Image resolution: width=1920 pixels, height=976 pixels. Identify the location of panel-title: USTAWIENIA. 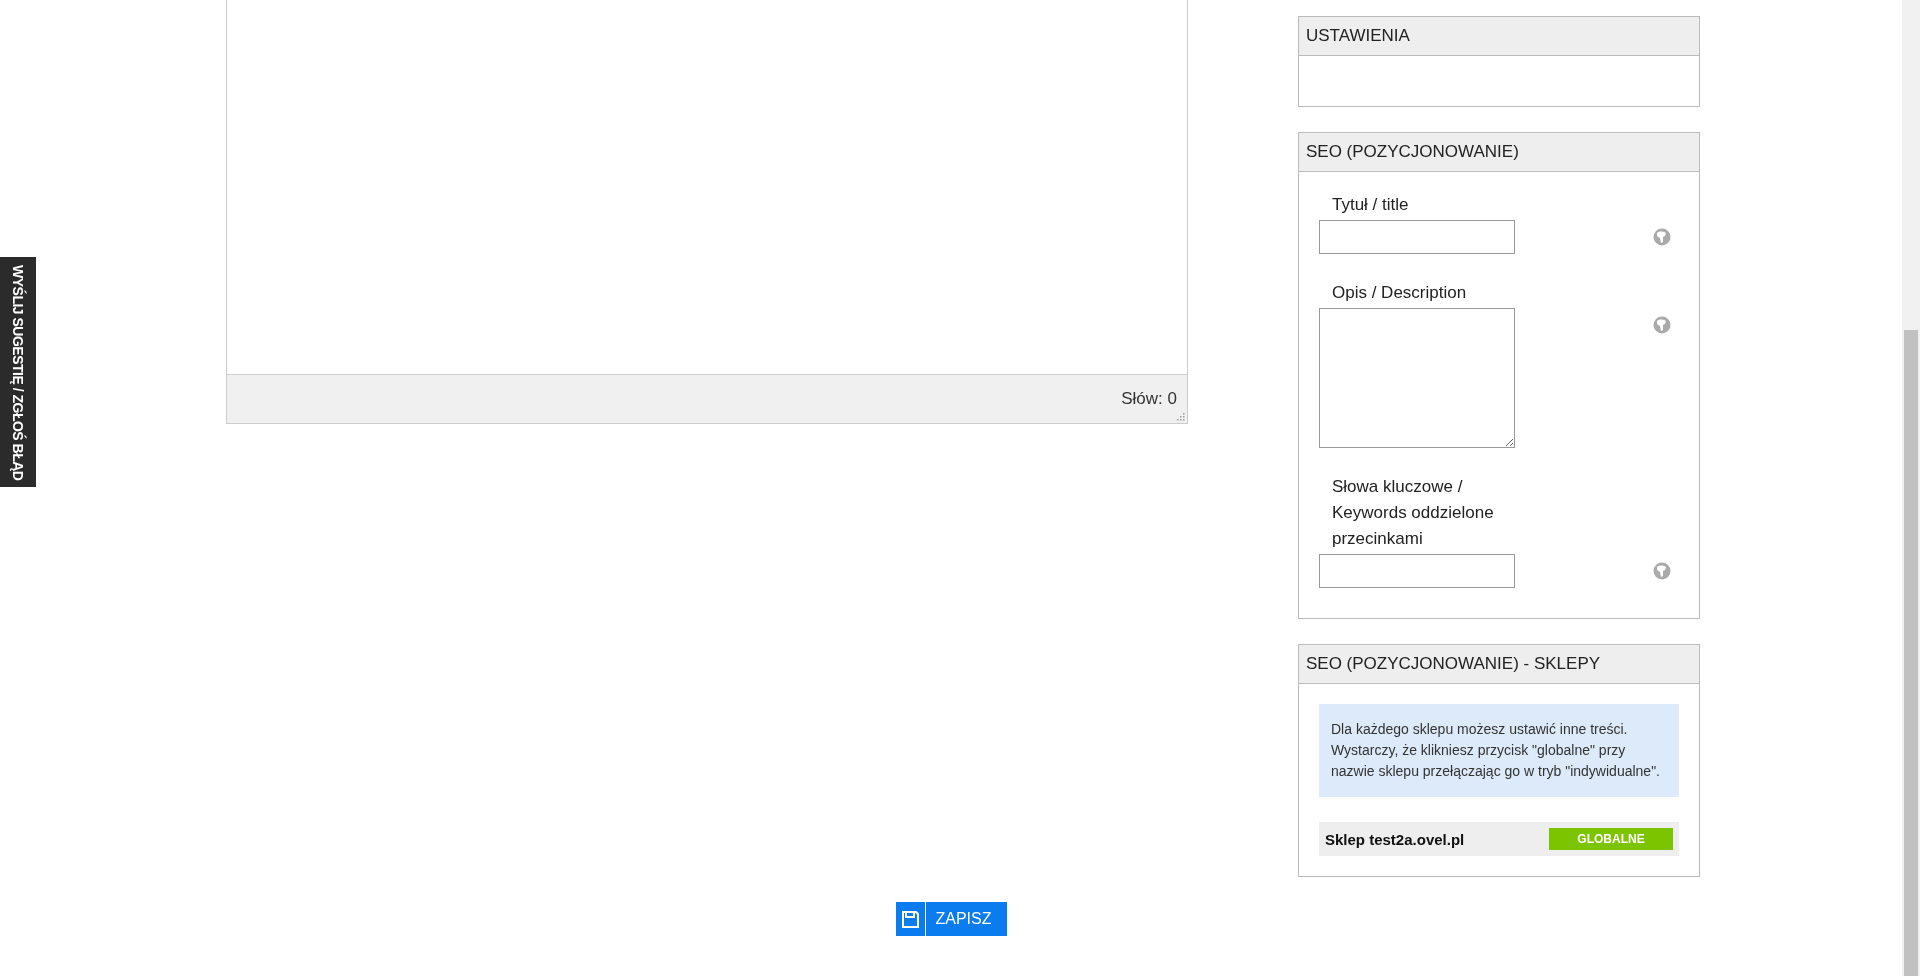
(1499, 36).